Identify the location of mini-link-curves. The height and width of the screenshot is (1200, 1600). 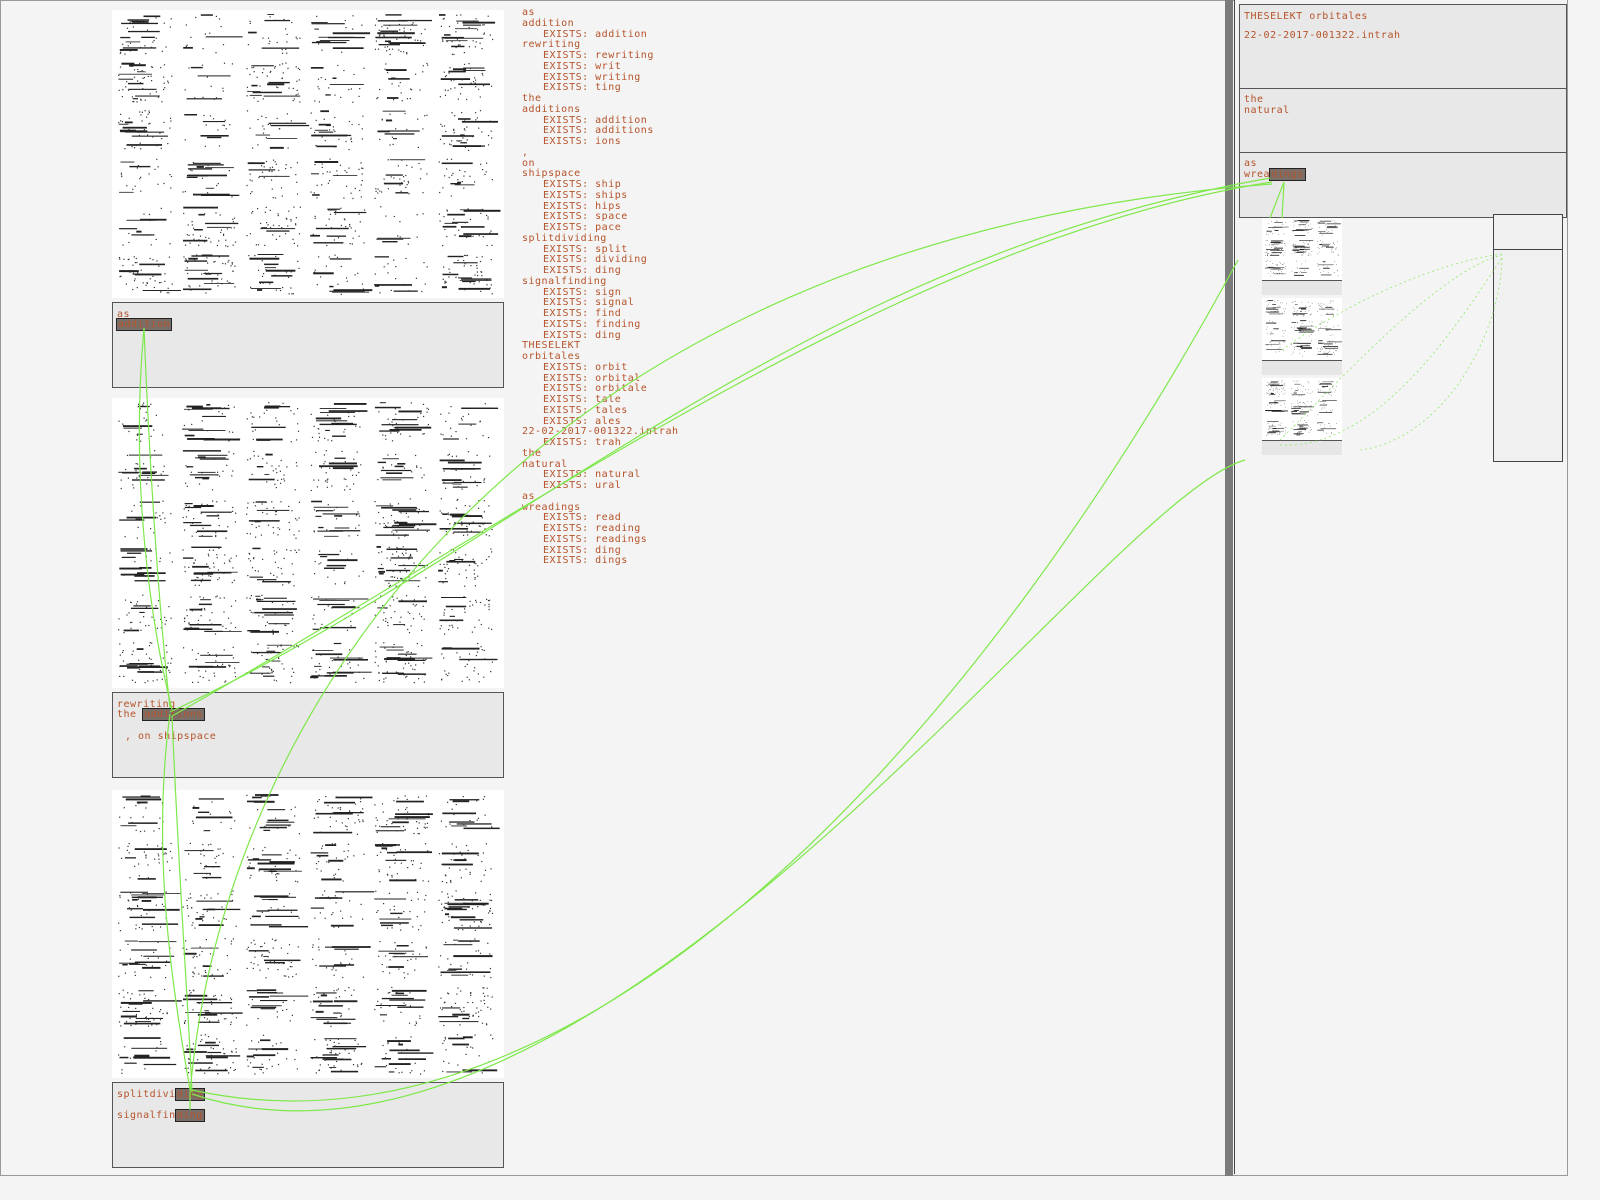
(1391, 352).